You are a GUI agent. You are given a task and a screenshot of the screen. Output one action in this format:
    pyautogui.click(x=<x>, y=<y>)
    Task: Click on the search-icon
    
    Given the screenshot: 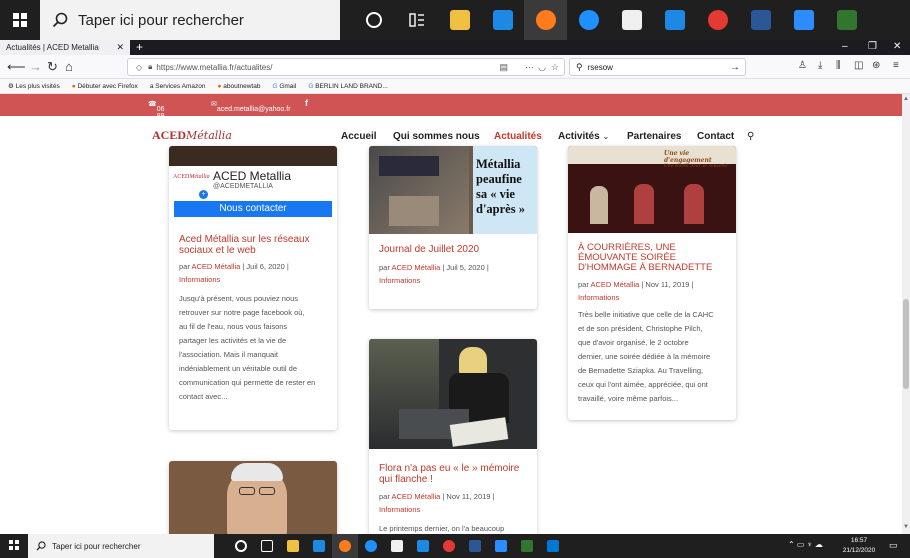 What is the action you would take?
    pyautogui.click(x=41, y=546)
    